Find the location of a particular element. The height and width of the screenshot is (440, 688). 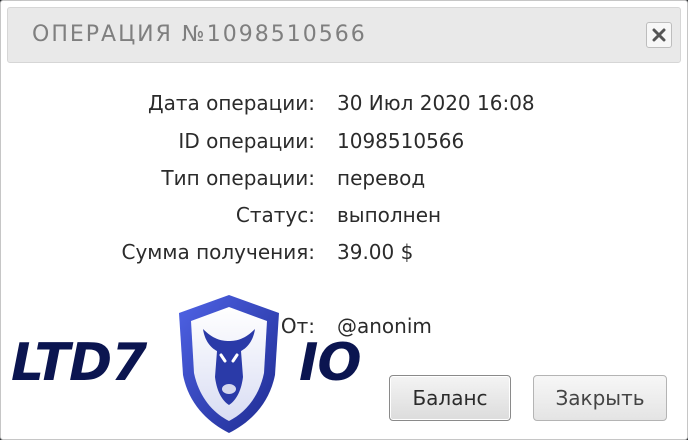

detail-row-date: Дата операции: 30 Июл 2020 16:08 is located at coordinates (344, 104).